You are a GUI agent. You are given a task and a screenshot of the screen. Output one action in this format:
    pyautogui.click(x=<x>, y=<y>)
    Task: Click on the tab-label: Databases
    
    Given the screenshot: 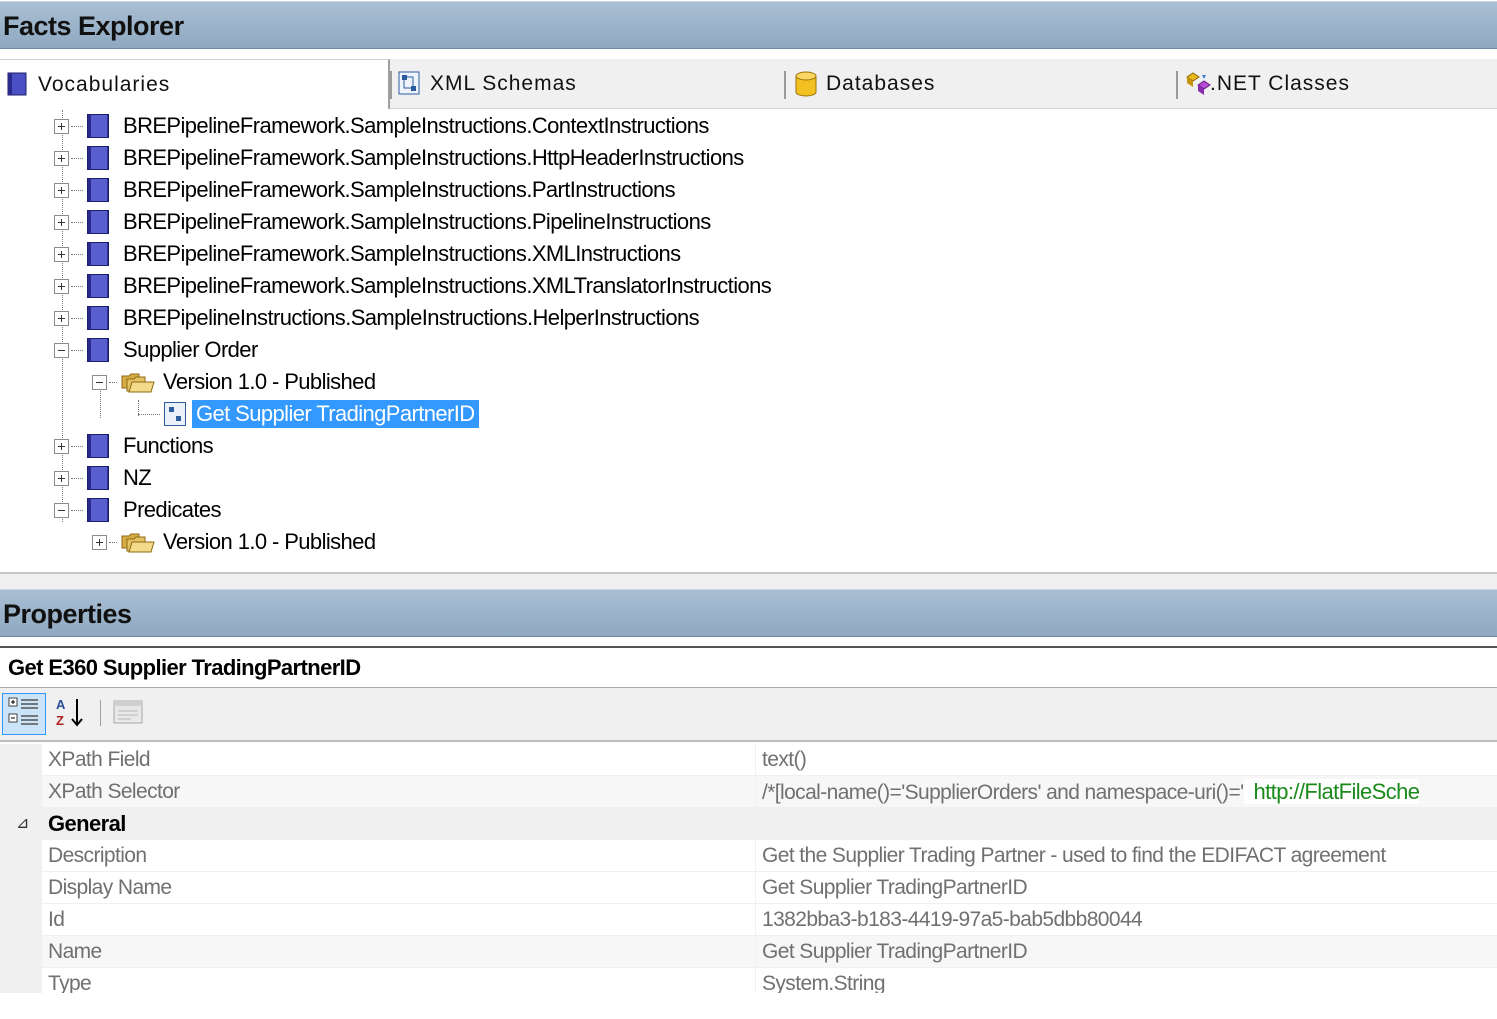 What is the action you would take?
    pyautogui.click(x=881, y=83)
    